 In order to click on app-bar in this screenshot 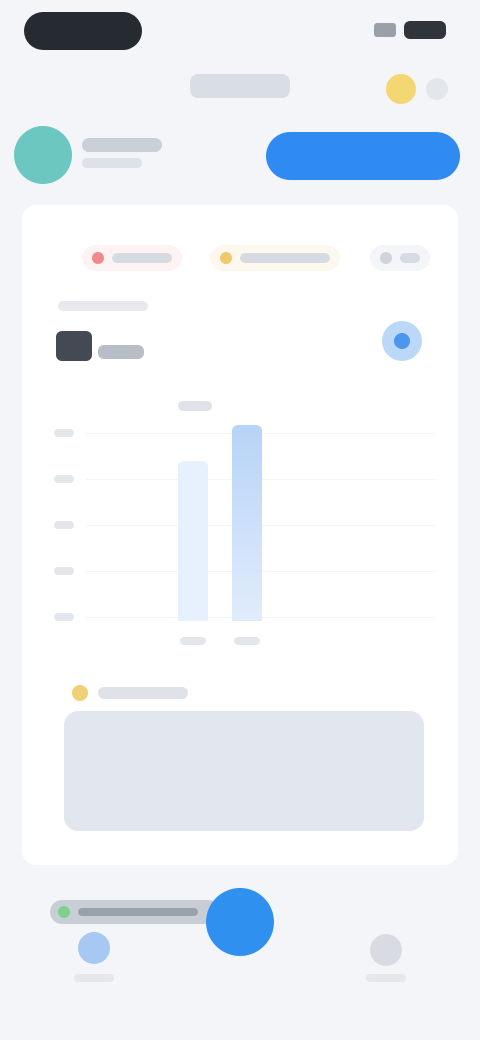, I will do `click(240, 89)`.